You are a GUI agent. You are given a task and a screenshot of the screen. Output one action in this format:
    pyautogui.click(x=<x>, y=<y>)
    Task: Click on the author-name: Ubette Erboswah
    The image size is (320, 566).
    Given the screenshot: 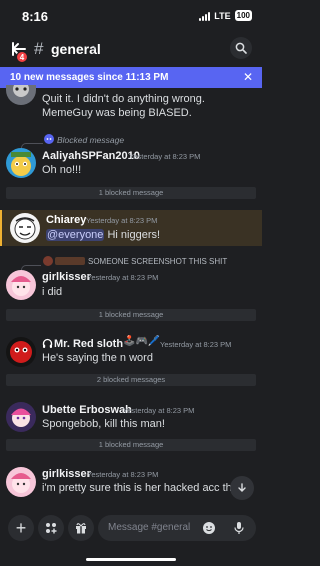 What is the action you would take?
    pyautogui.click(x=87, y=410)
    